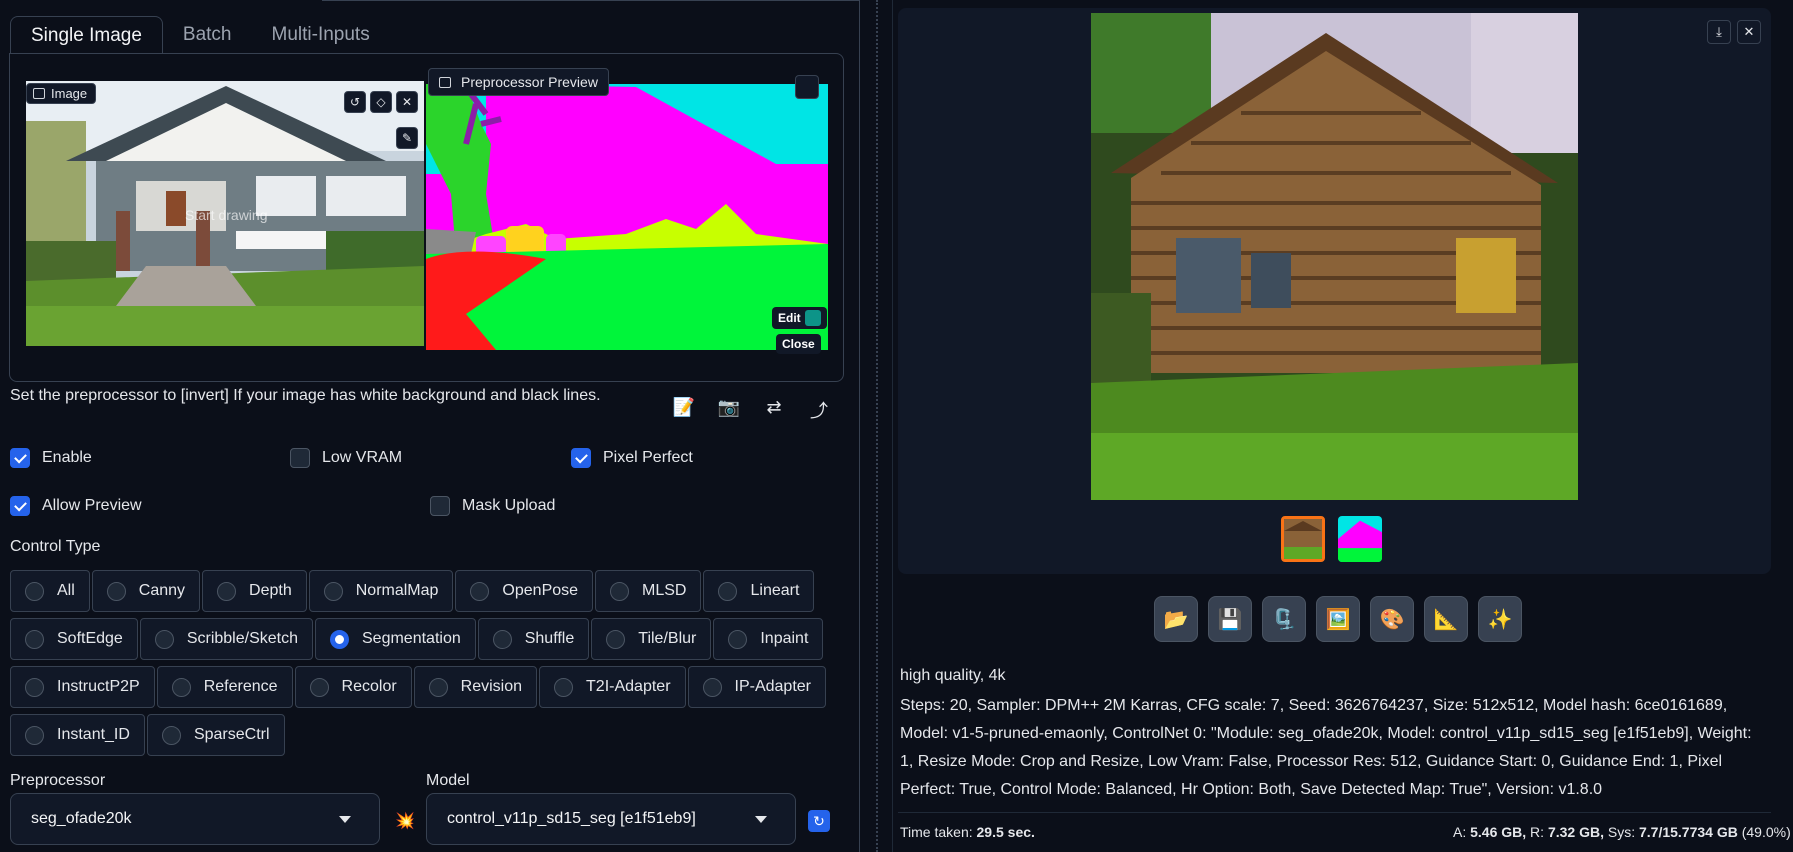  What do you see at coordinates (207, 35) in the screenshot?
I see `tab-batch: Batch` at bounding box center [207, 35].